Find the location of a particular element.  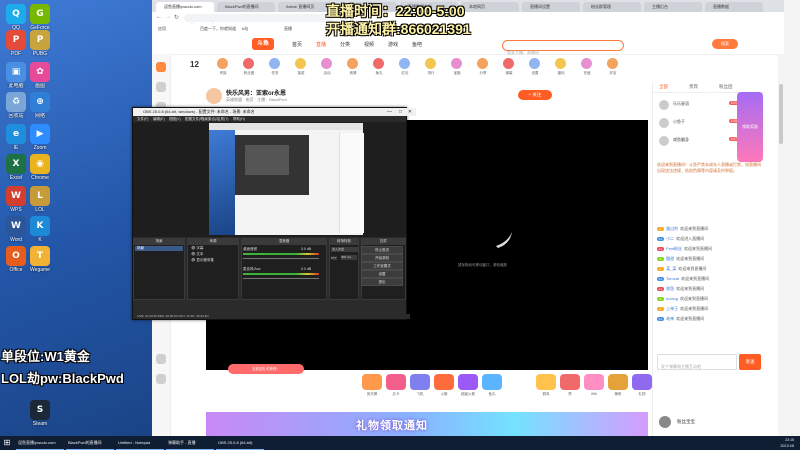

gift-banner: 礼物领取通知 is located at coordinates (427, 424).